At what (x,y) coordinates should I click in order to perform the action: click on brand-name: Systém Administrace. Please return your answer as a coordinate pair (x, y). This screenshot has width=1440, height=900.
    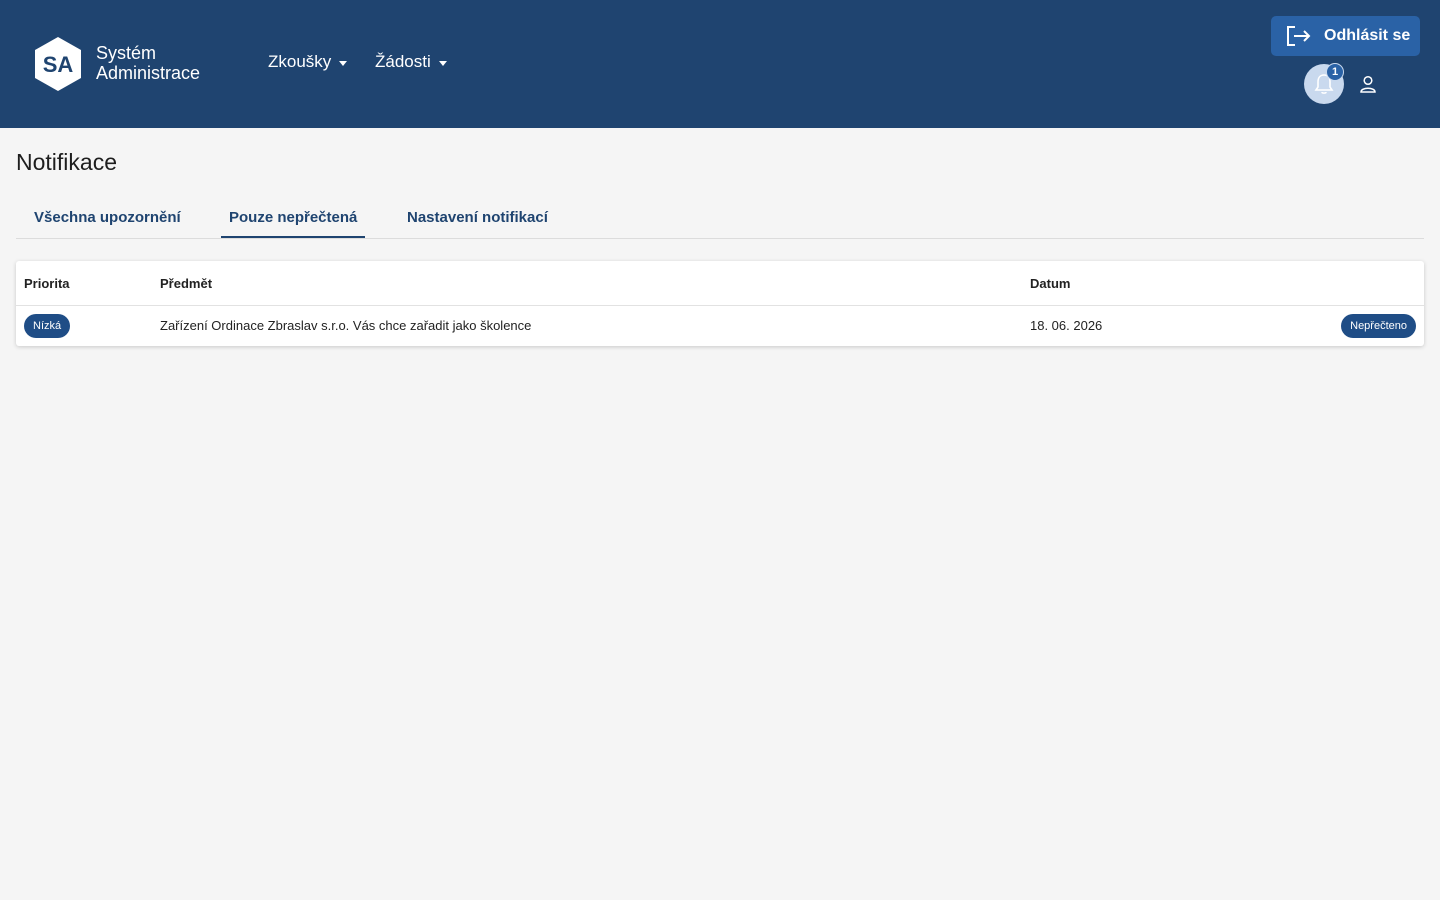
    Looking at the image, I should click on (148, 63).